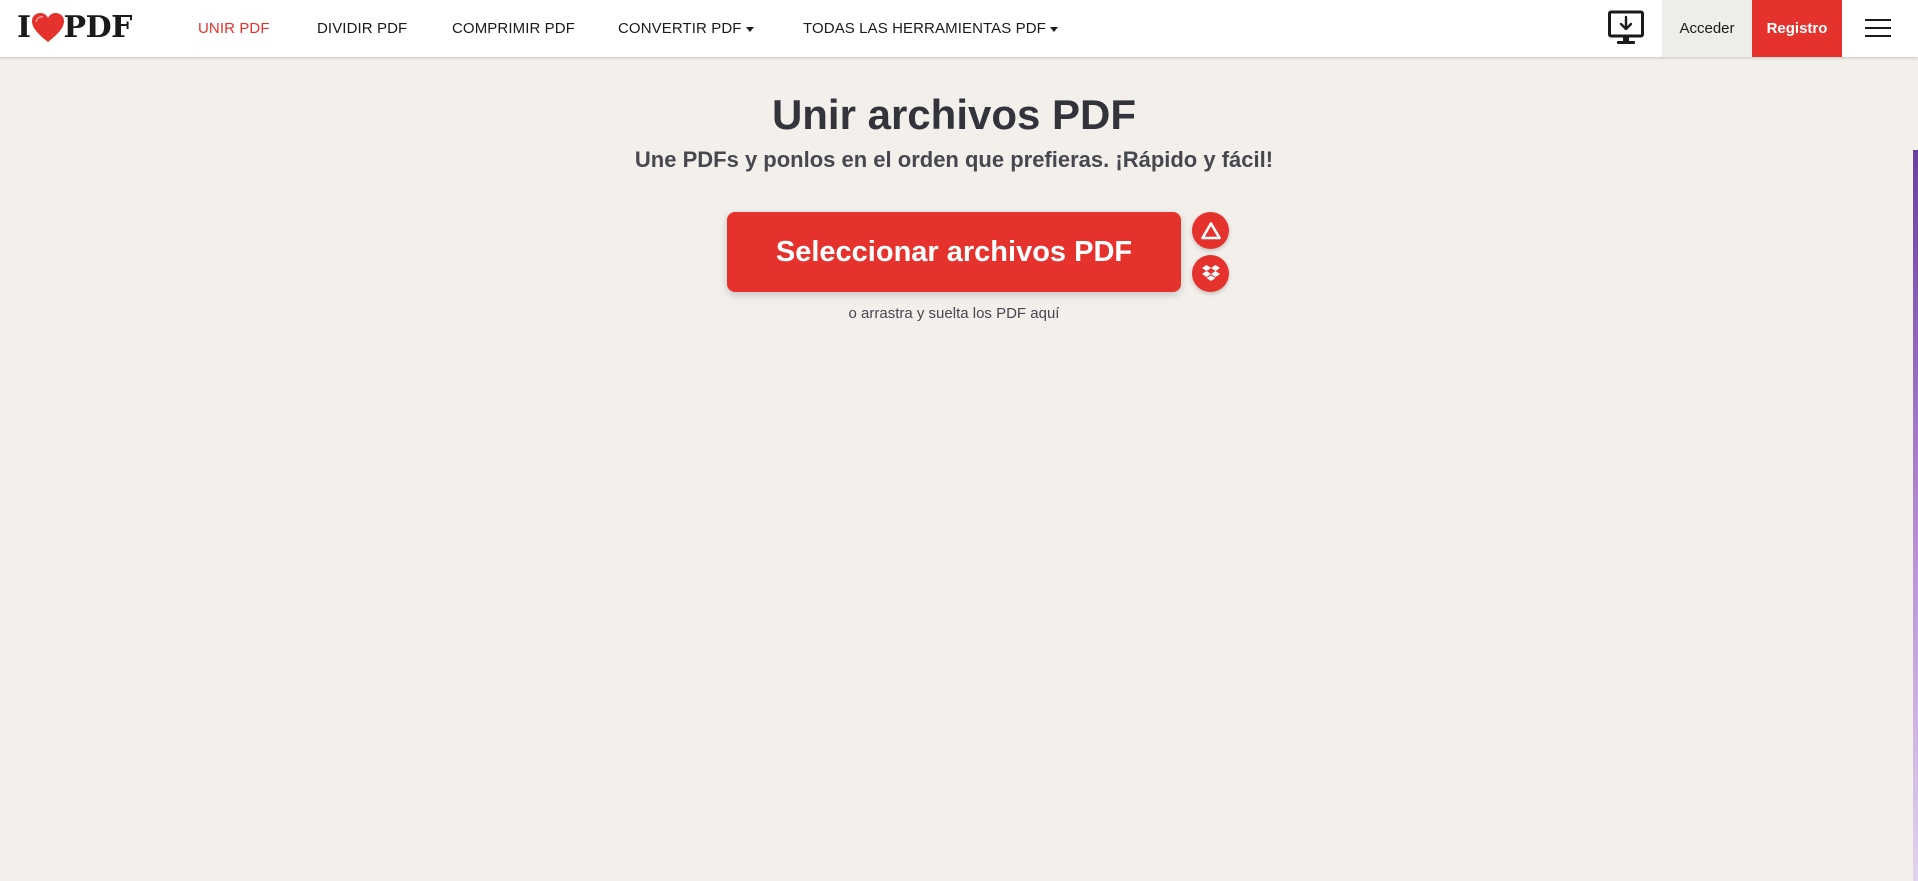  I want to click on select-files-button-label: Seleccionar archivos PDF, so click(954, 251).